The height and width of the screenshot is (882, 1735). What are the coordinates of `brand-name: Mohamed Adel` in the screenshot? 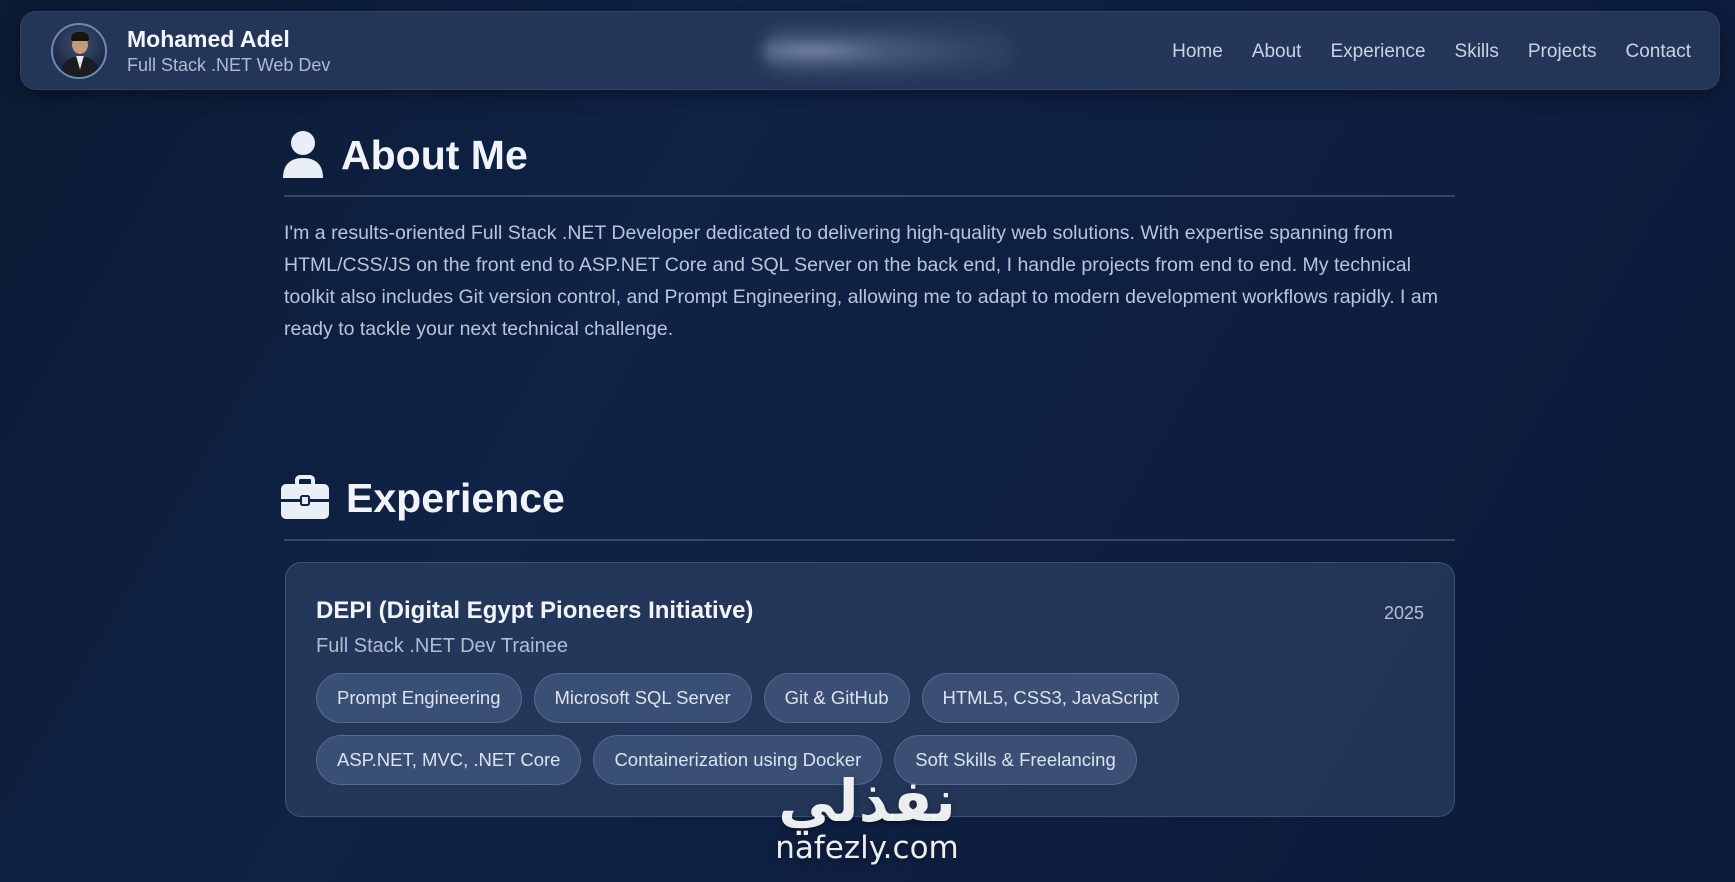 It's located at (208, 38).